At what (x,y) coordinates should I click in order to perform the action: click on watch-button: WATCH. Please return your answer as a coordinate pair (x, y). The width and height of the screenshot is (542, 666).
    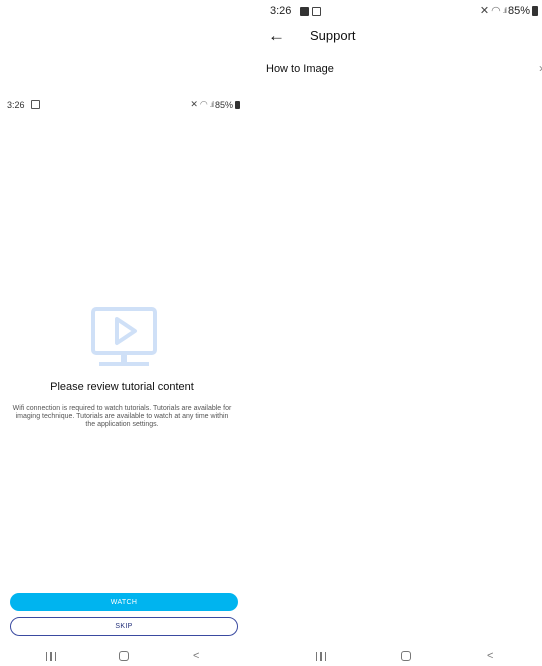
    Looking at the image, I should click on (124, 602).